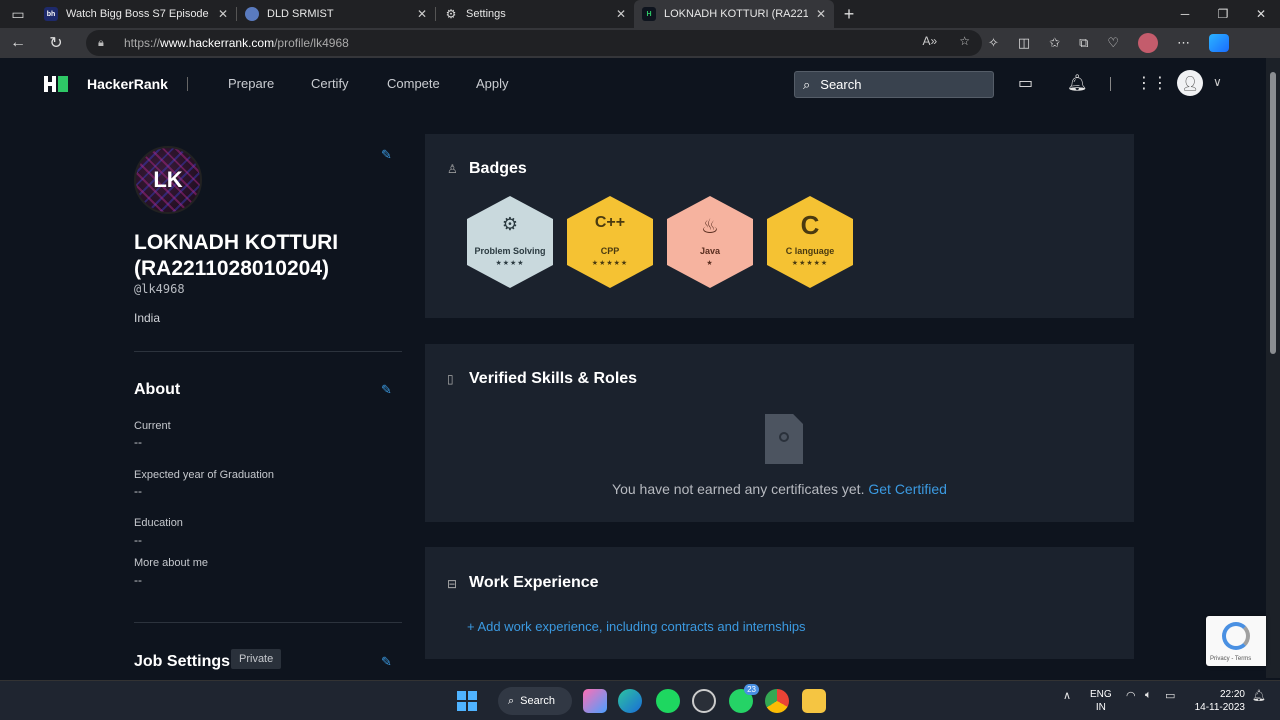  Describe the element at coordinates (535, 701) in the screenshot. I see `taskbar-search: ⌕ Search` at that location.